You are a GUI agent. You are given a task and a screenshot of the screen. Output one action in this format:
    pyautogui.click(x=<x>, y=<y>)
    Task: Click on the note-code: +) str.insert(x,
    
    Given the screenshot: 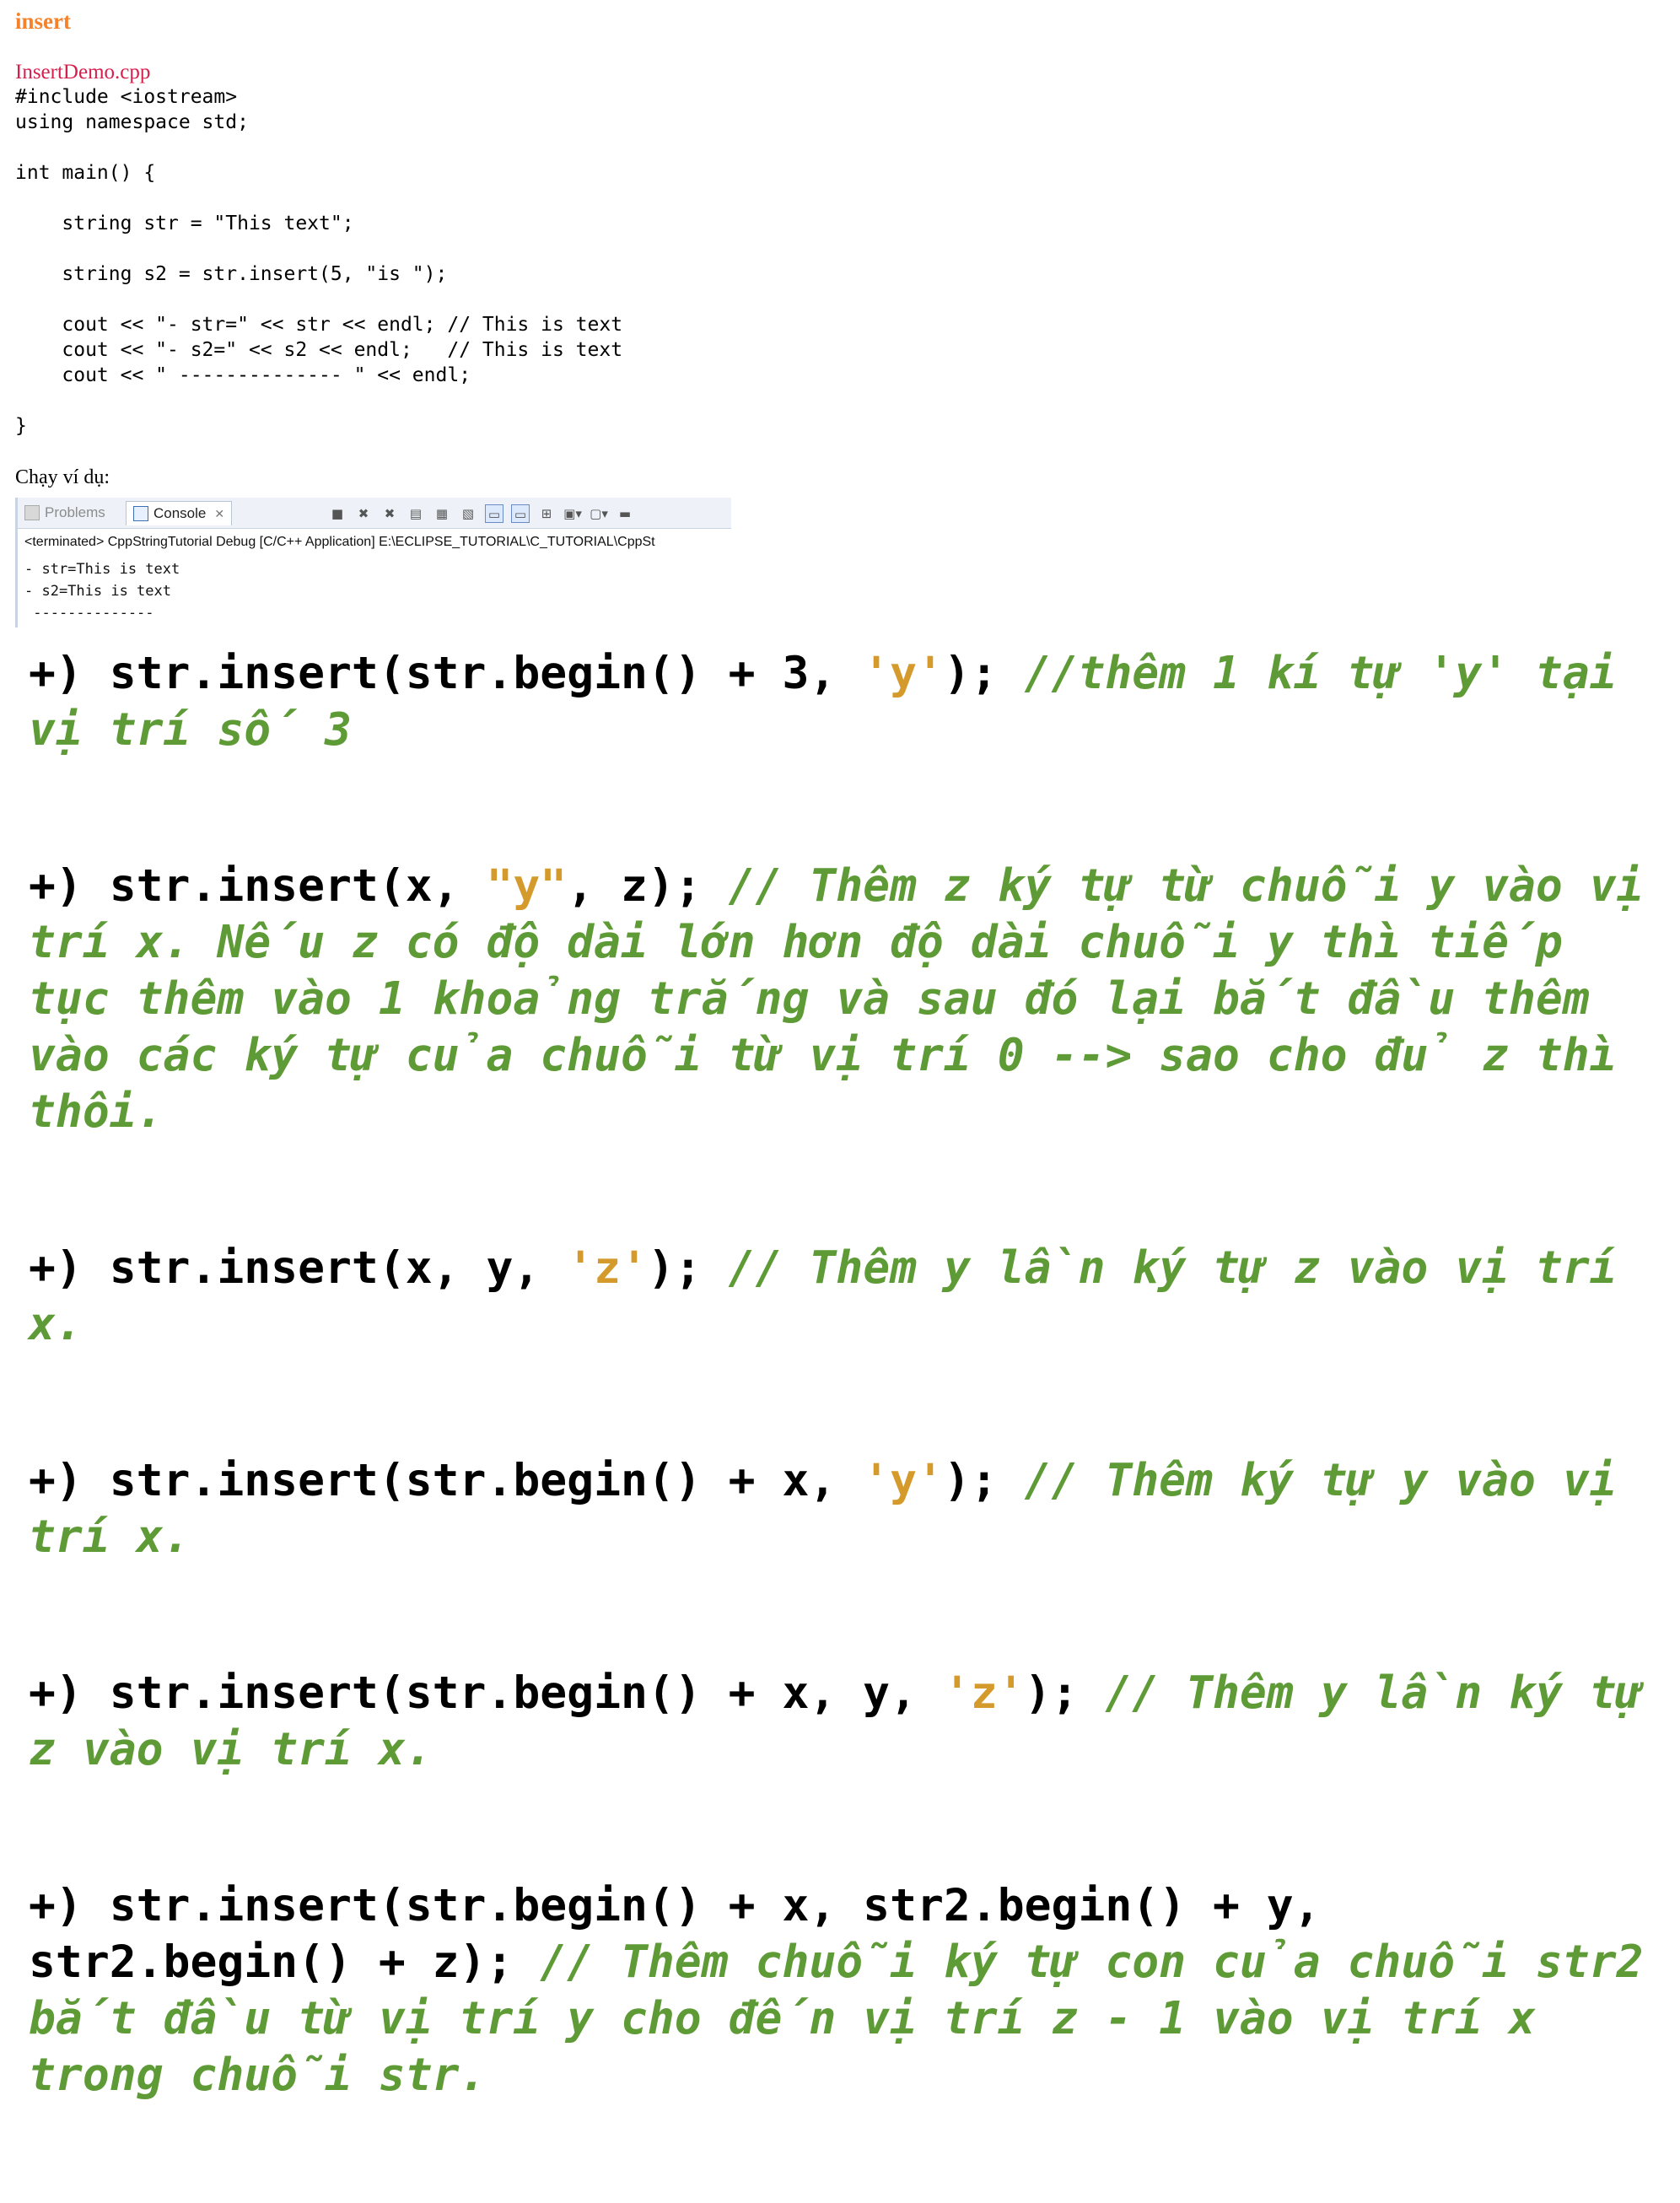 What is the action you would take?
    pyautogui.click(x=258, y=886)
    